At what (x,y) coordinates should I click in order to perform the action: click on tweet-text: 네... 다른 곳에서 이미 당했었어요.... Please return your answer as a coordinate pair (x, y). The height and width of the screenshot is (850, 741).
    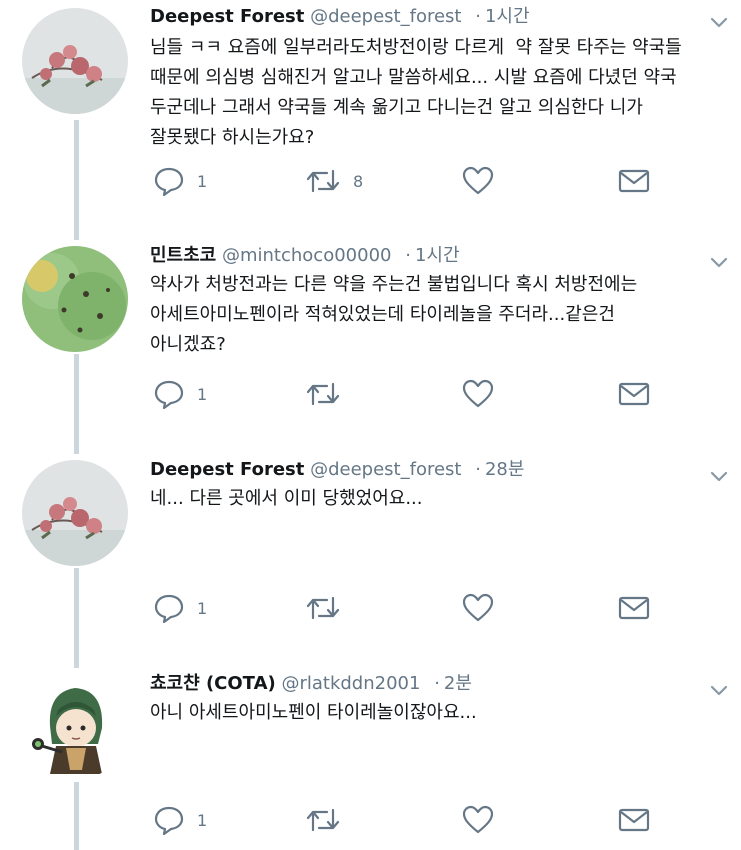
    Looking at the image, I should click on (286, 498).